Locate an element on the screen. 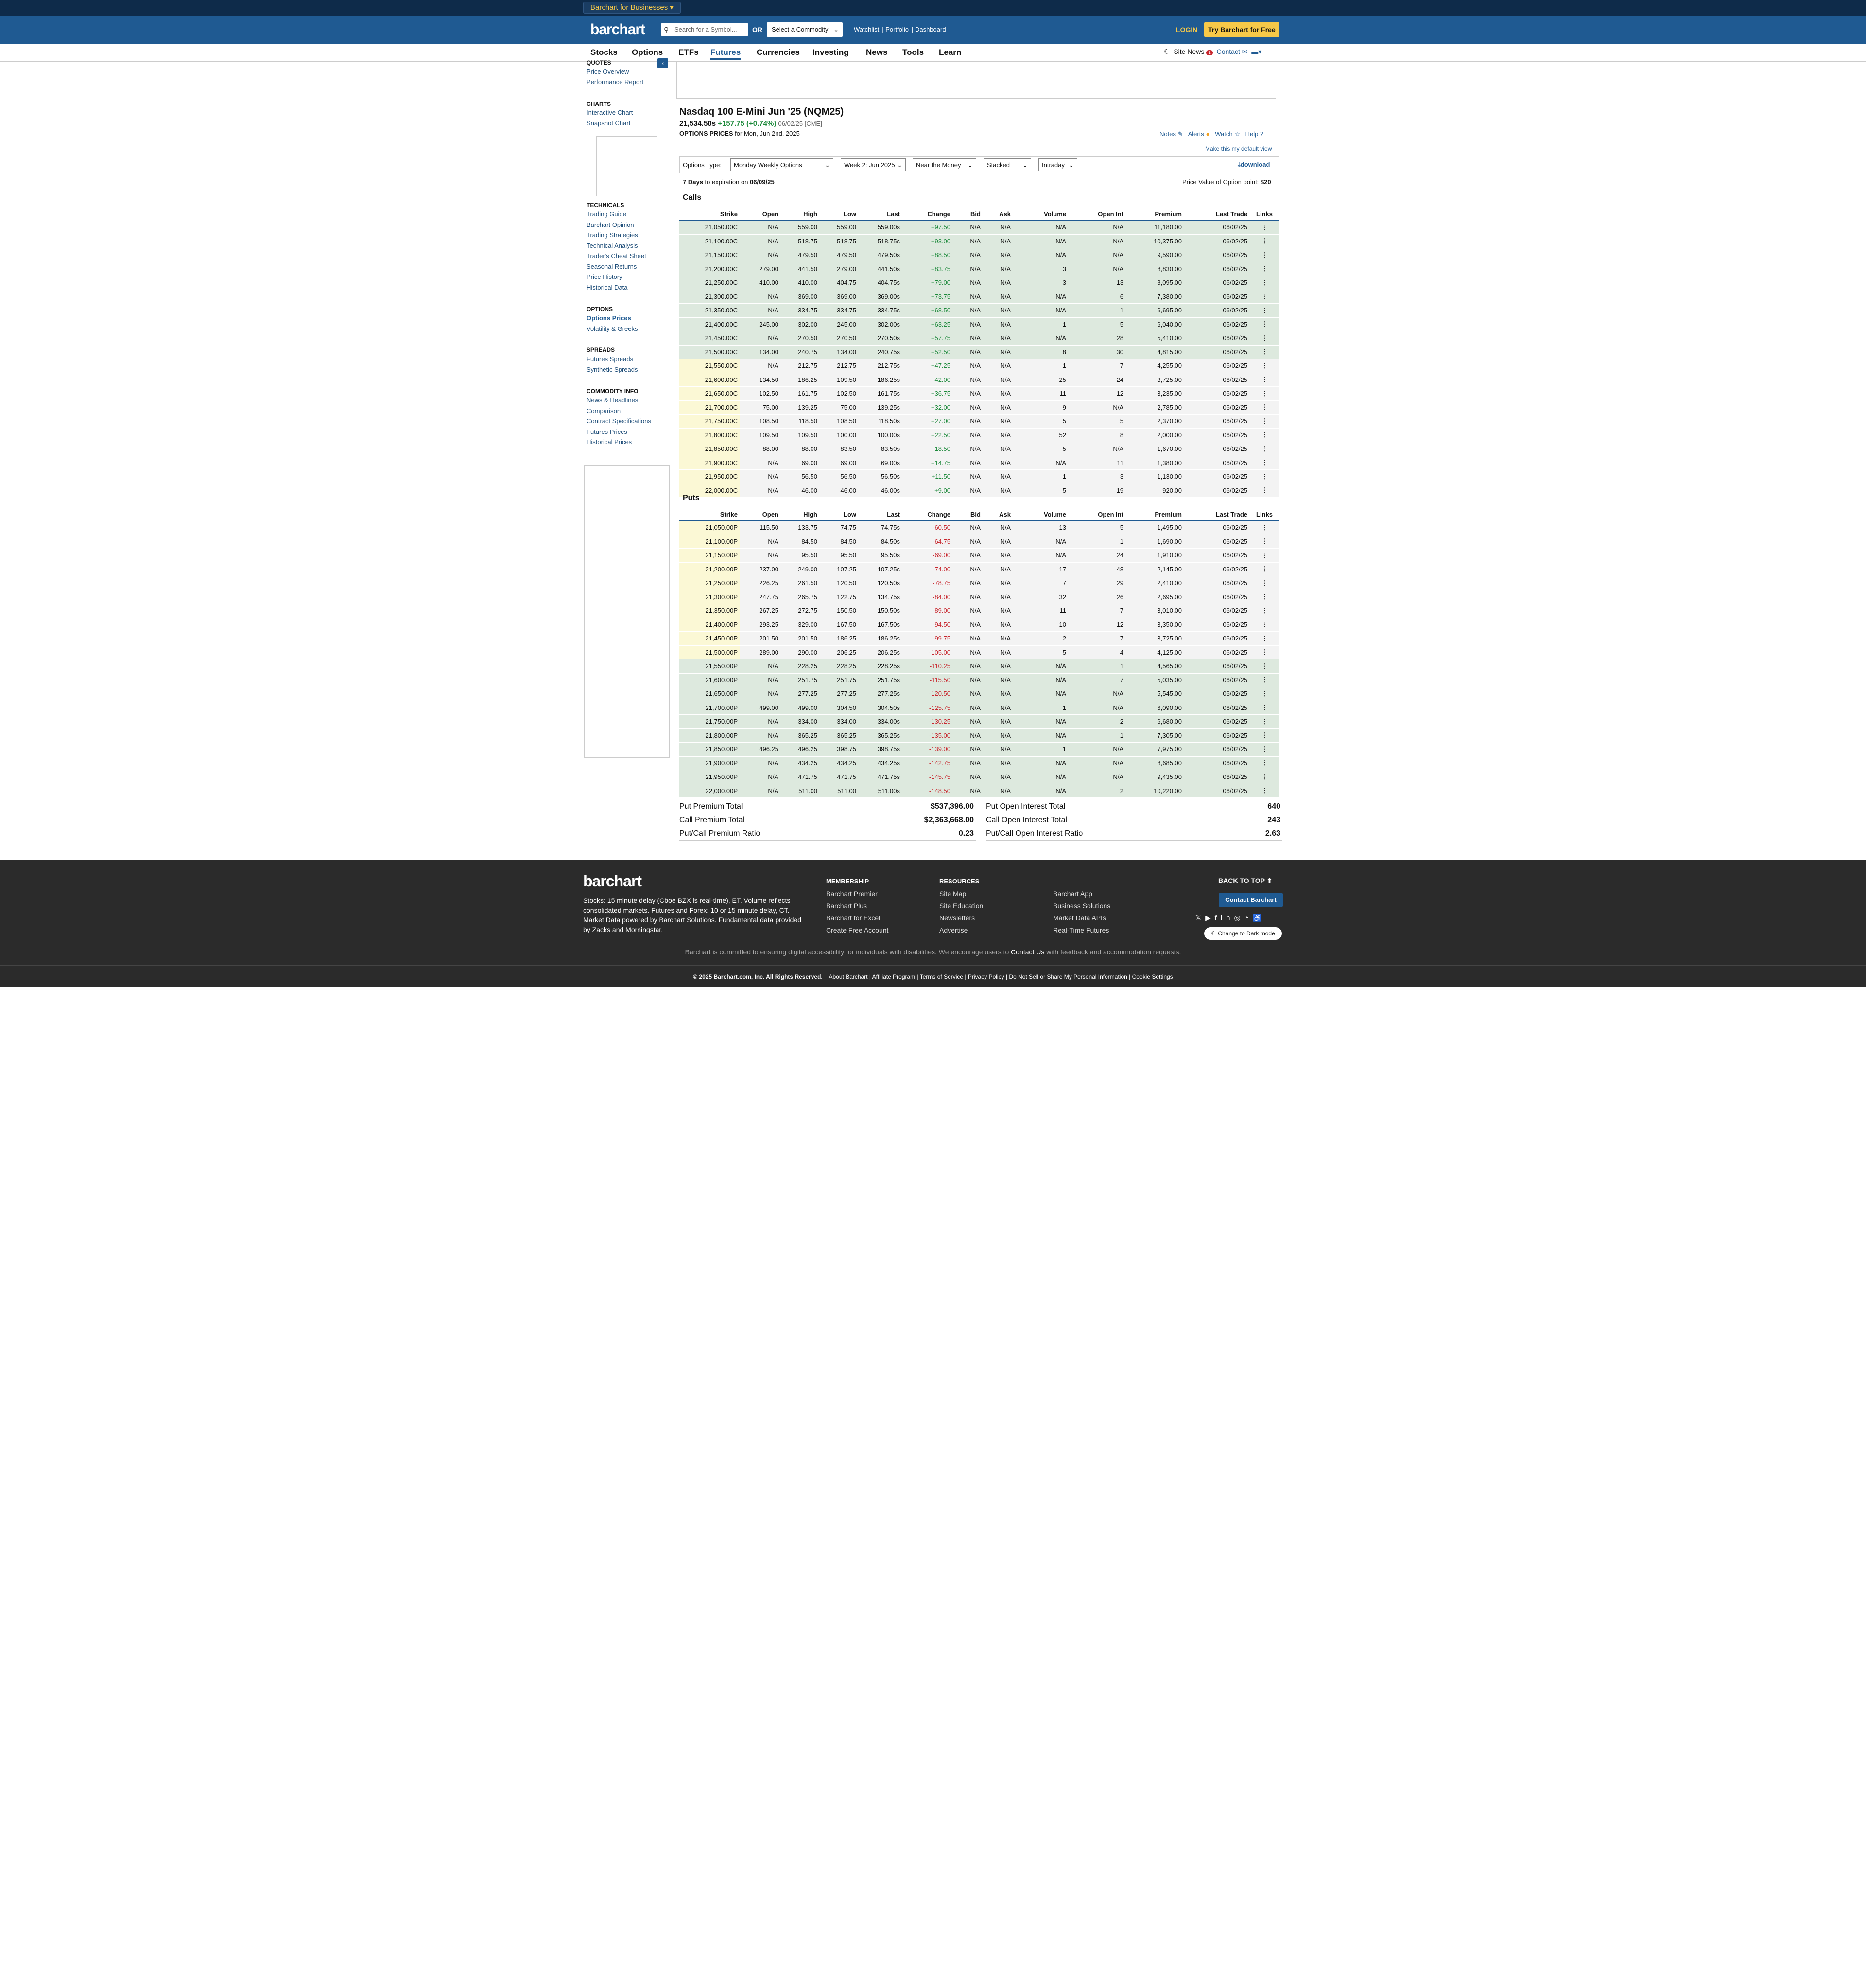  strike-link: 21,900.00C is located at coordinates (709, 463).